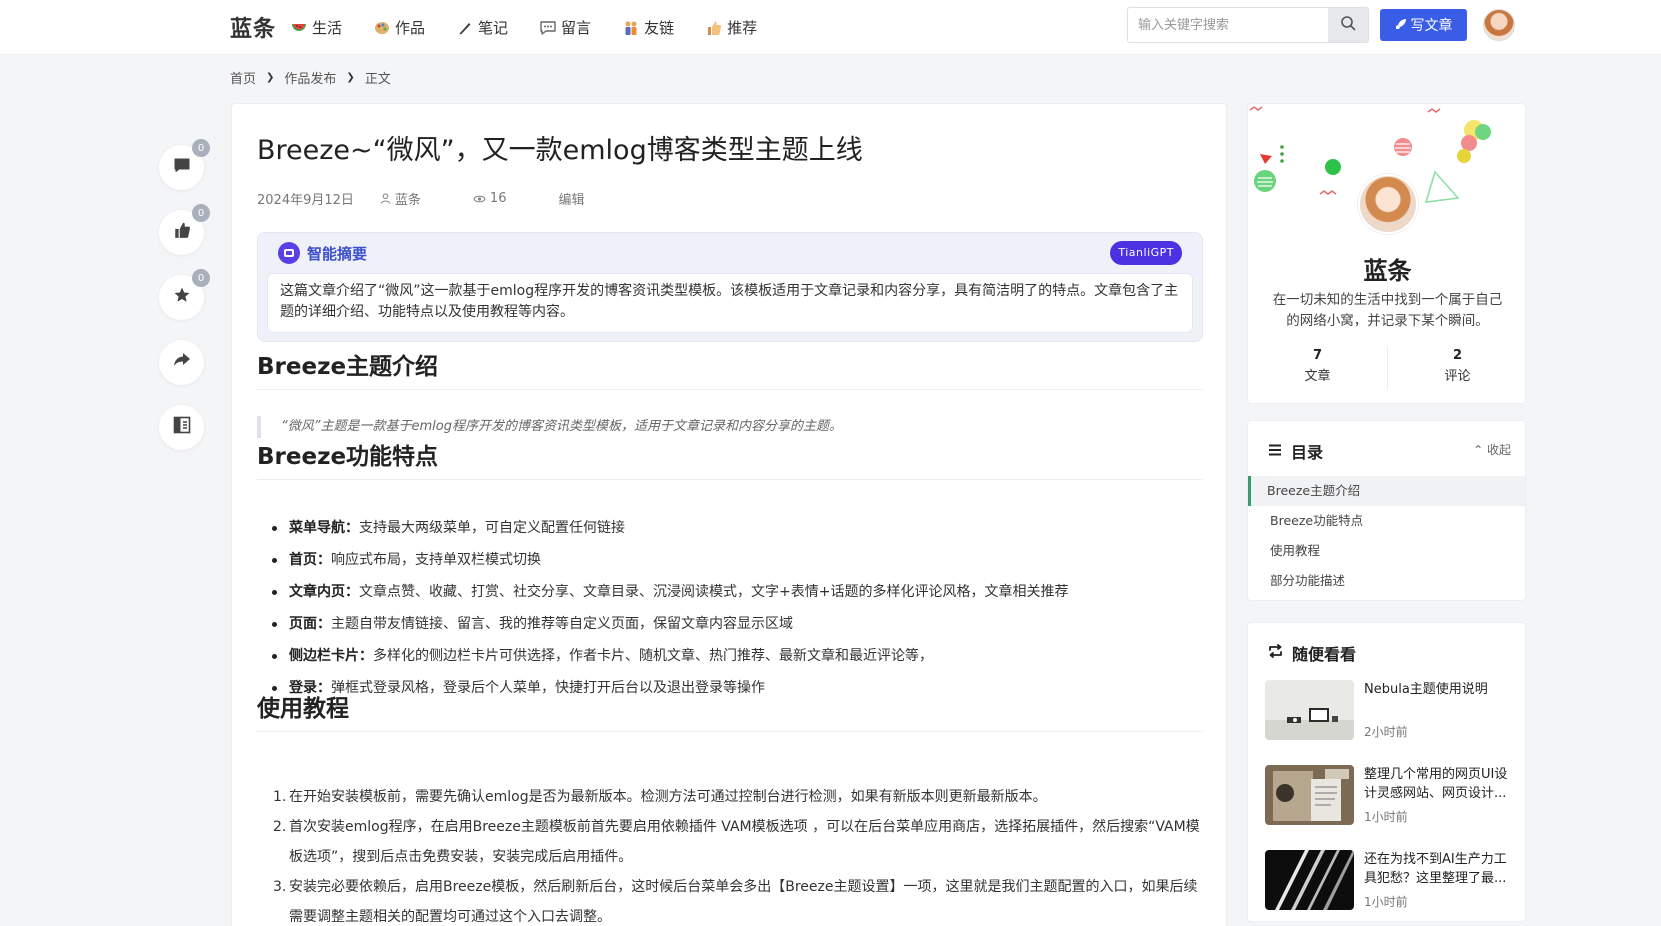 This screenshot has height=926, width=1661. What do you see at coordinates (1438, 689) in the screenshot?
I see `post-title: Nebula主题使用说明` at bounding box center [1438, 689].